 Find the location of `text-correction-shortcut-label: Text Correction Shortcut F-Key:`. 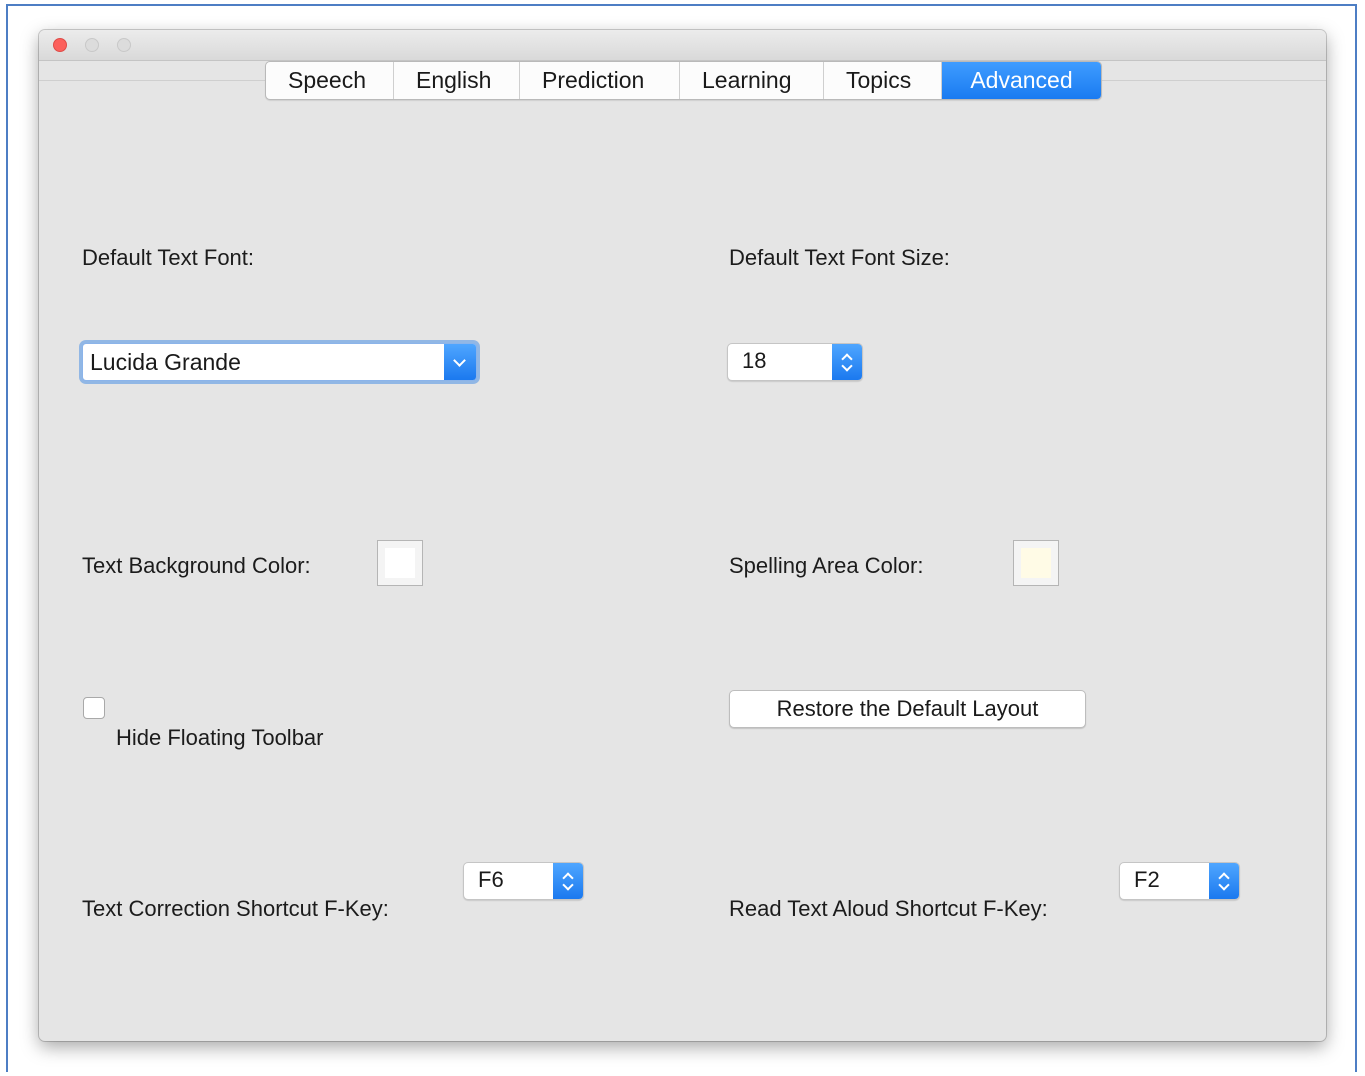

text-correction-shortcut-label: Text Correction Shortcut F-Key: is located at coordinates (235, 908).